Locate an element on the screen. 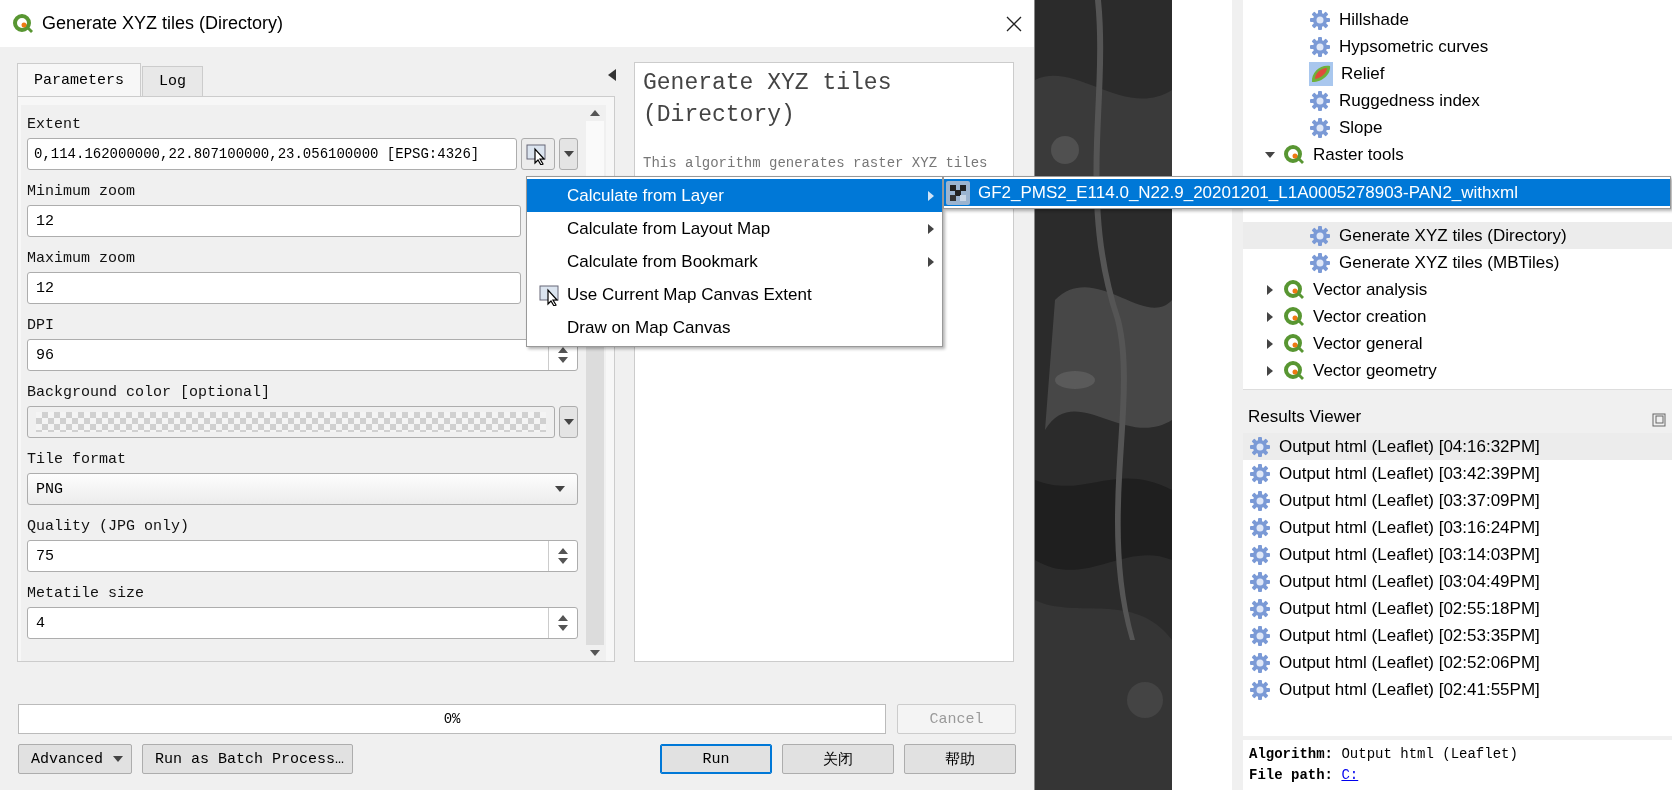  result-label: Output html (Leaflet) [02:52:06PM] is located at coordinates (1409, 662).